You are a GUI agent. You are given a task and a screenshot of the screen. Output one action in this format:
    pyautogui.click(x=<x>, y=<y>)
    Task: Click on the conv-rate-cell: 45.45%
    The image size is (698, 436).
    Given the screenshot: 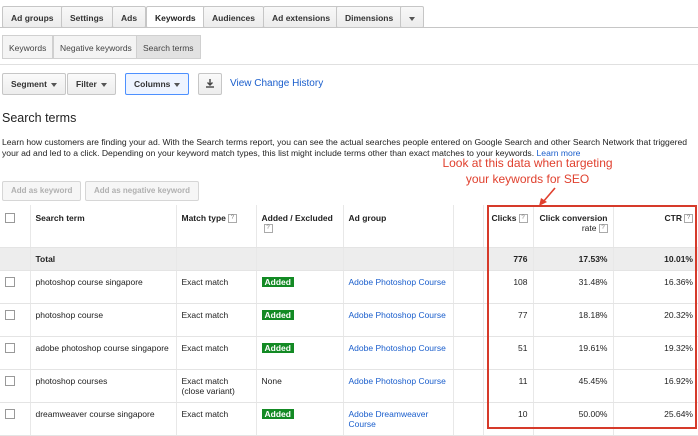 What is the action you would take?
    pyautogui.click(x=572, y=386)
    